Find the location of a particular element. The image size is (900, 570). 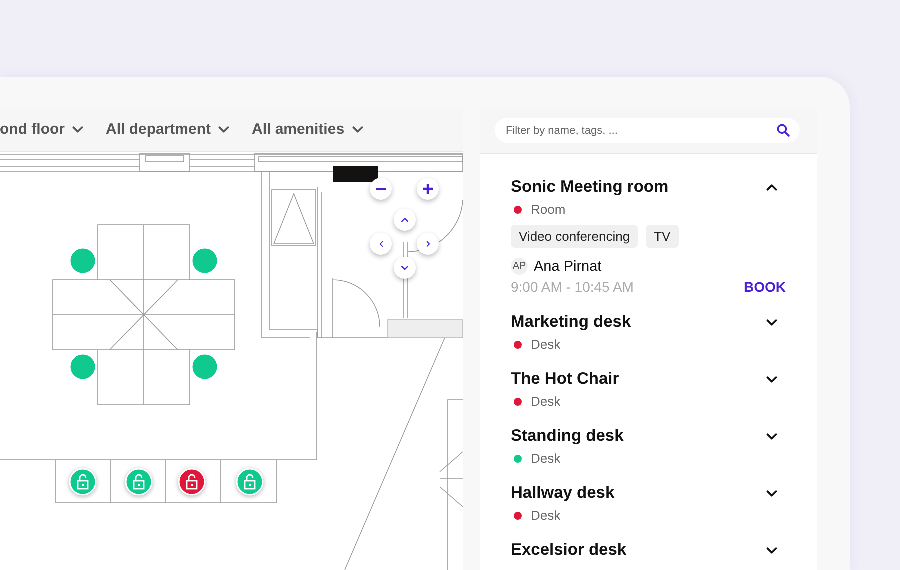

minus-icon is located at coordinates (381, 189).